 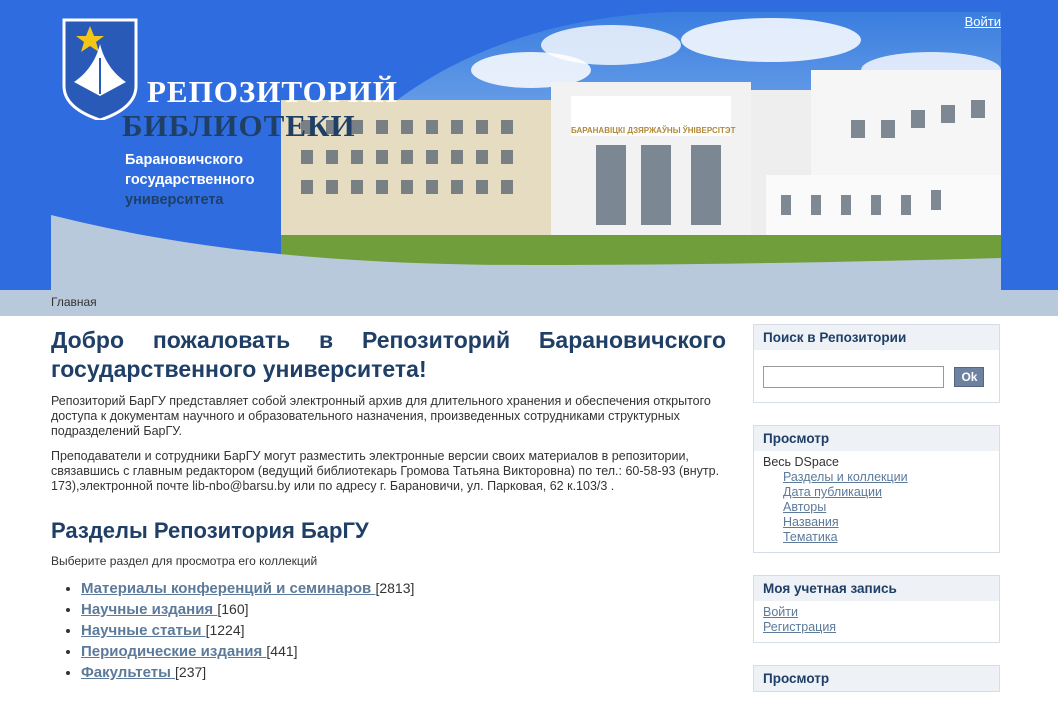 I want to click on search-input, so click(x=853, y=377).